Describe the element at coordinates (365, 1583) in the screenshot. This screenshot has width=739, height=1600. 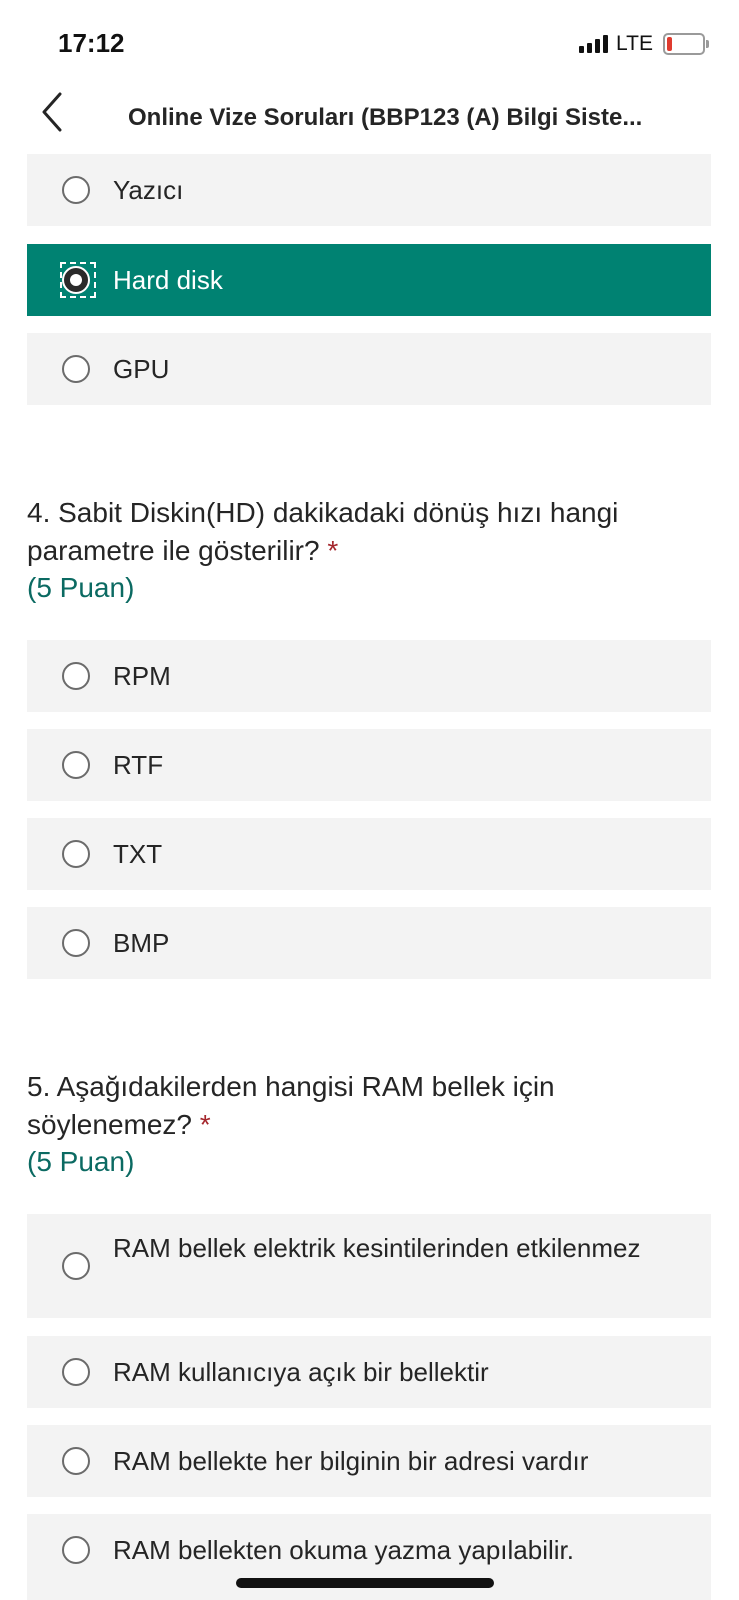
I see `home-indicator` at that location.